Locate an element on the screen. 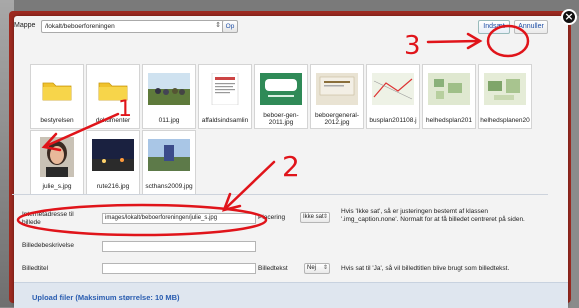 The image size is (579, 308). url-label: Internetadresse til billede is located at coordinates (48, 218).